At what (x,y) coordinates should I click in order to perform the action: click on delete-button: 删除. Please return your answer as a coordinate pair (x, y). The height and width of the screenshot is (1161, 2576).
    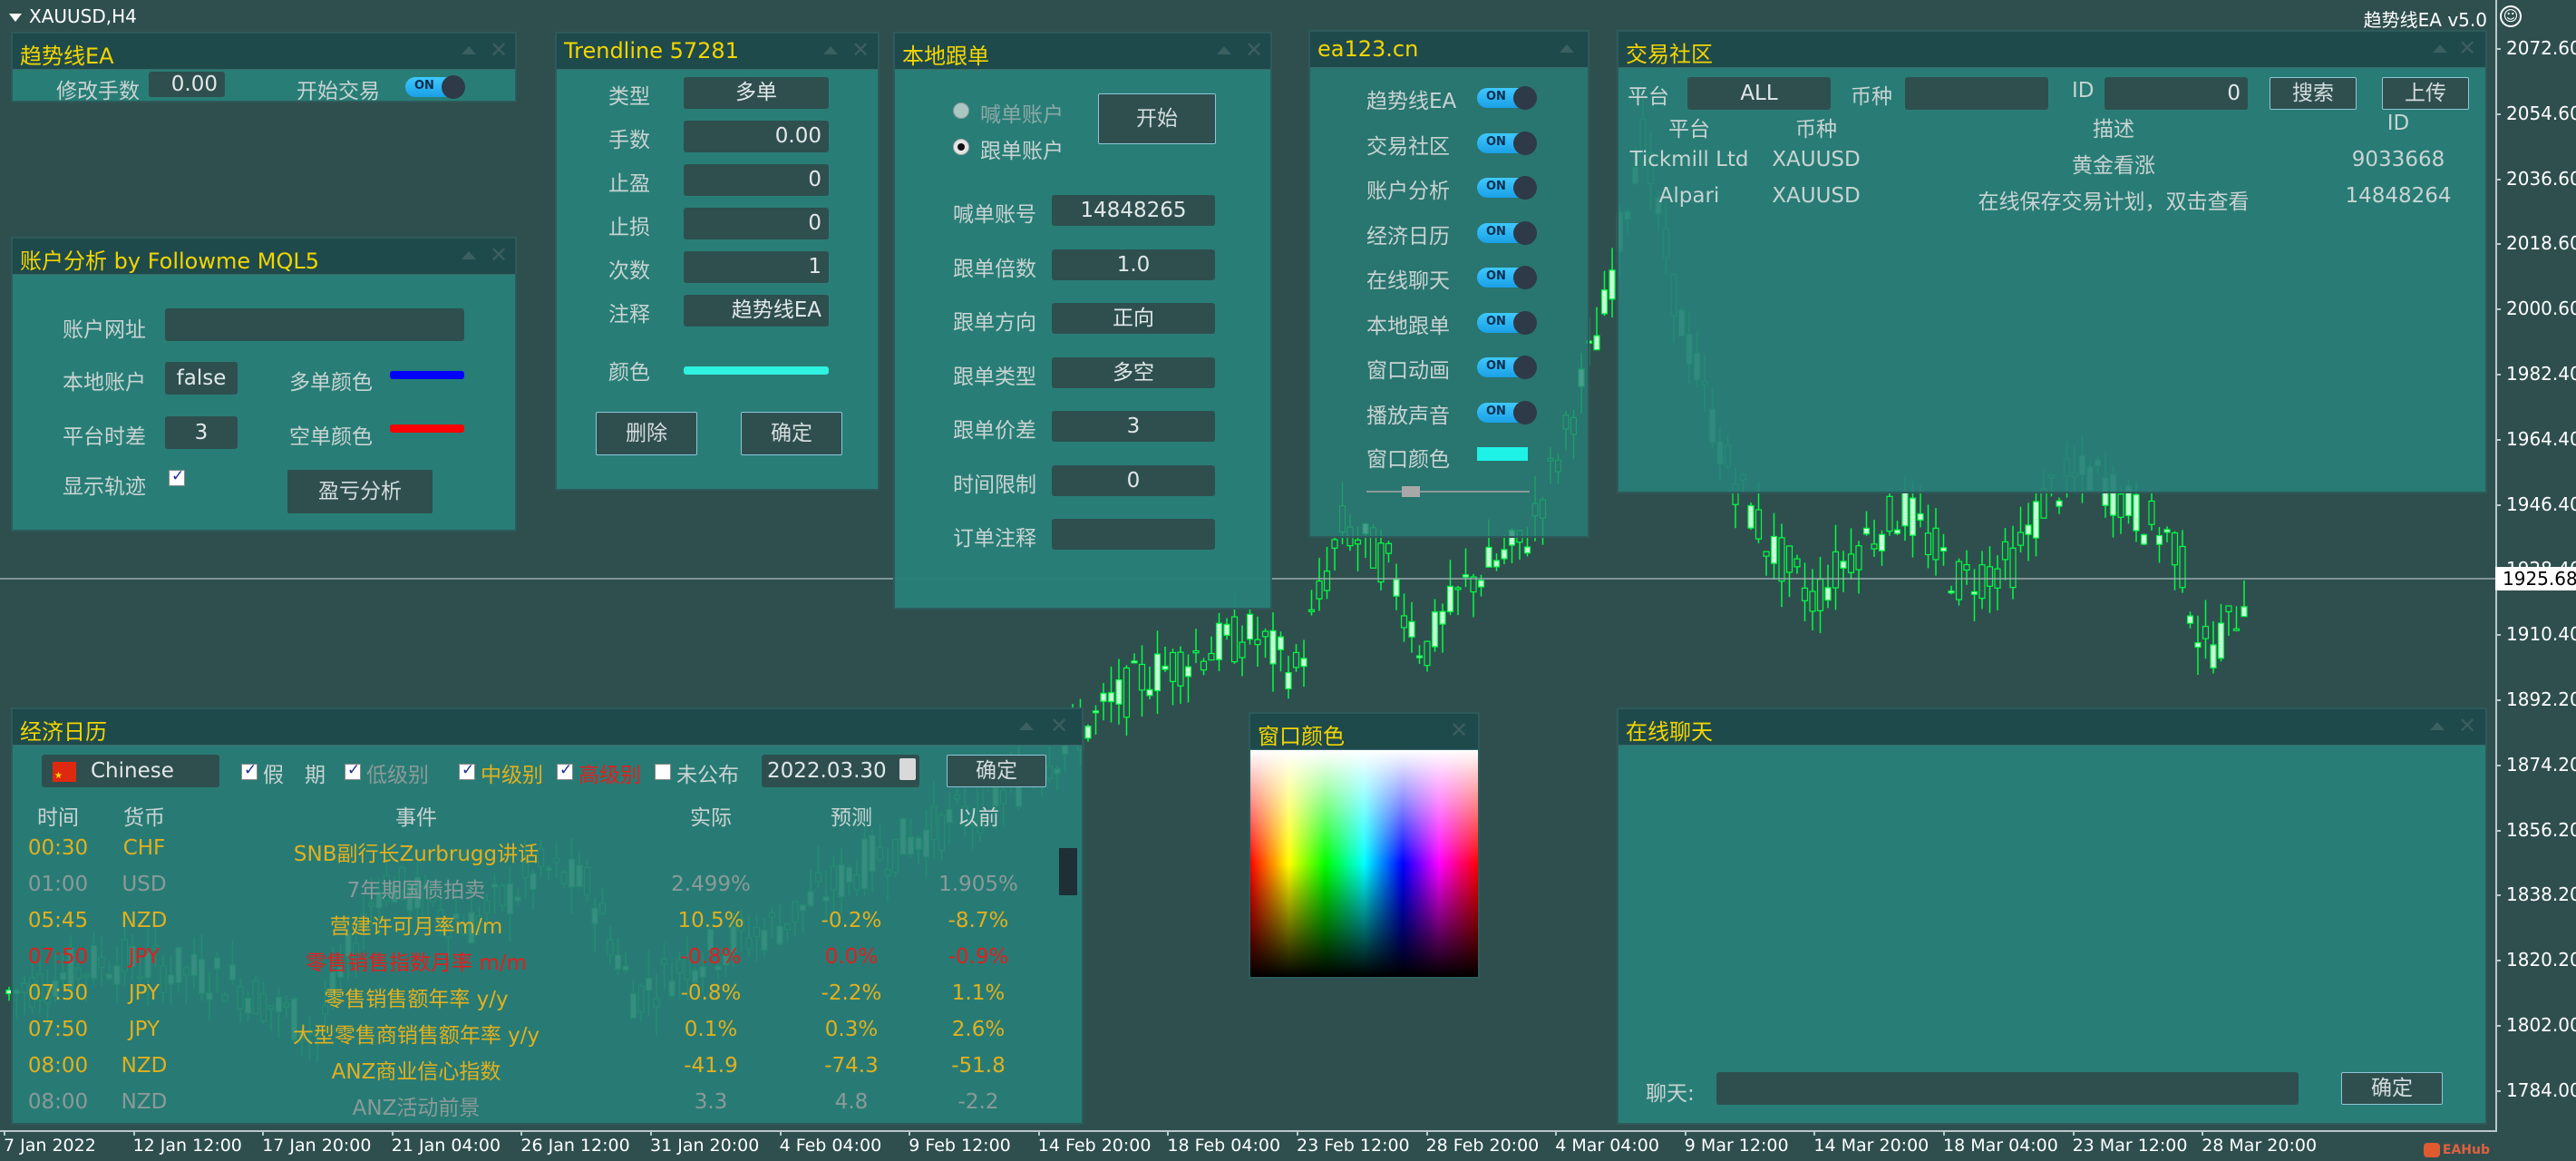
    Looking at the image, I should click on (646, 433).